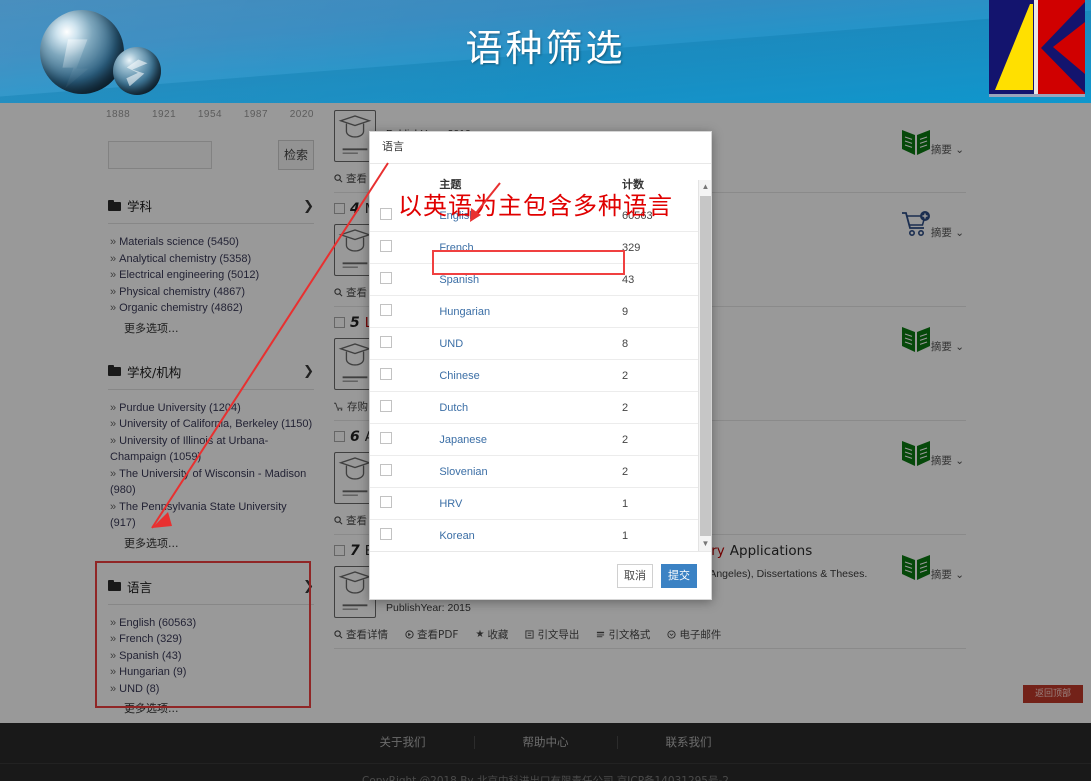 The width and height of the screenshot is (1091, 781). I want to click on facet-item: » UND (8), so click(211, 689).